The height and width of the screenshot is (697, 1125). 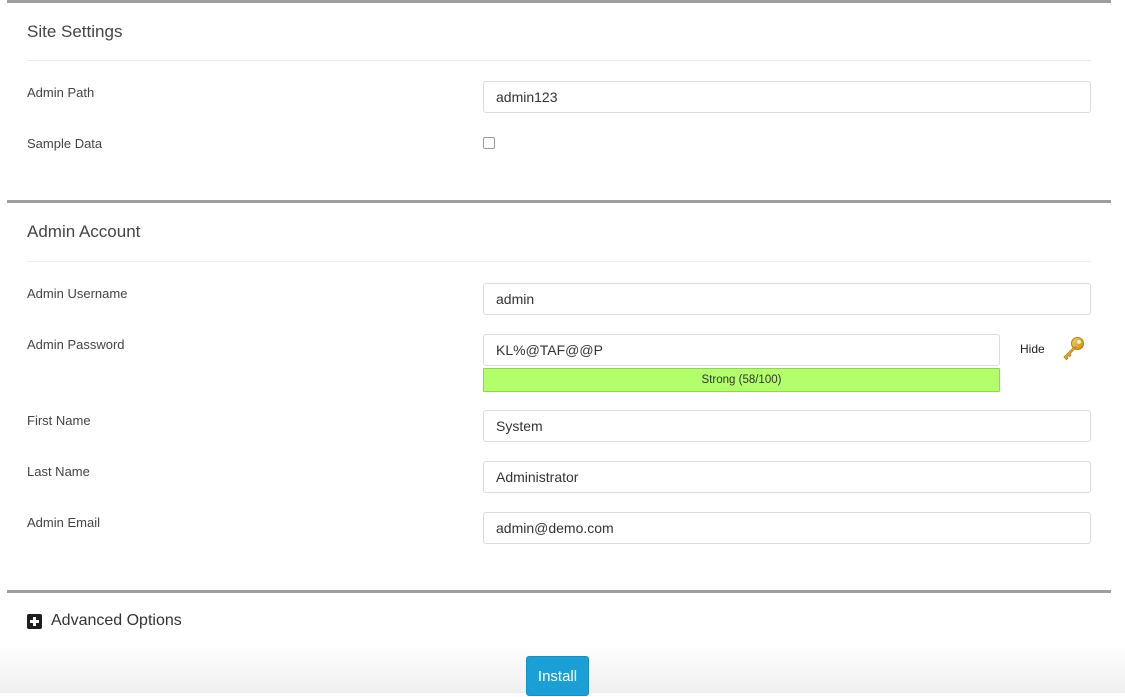 What do you see at coordinates (58, 471) in the screenshot?
I see `last-name-label: Last Name` at bounding box center [58, 471].